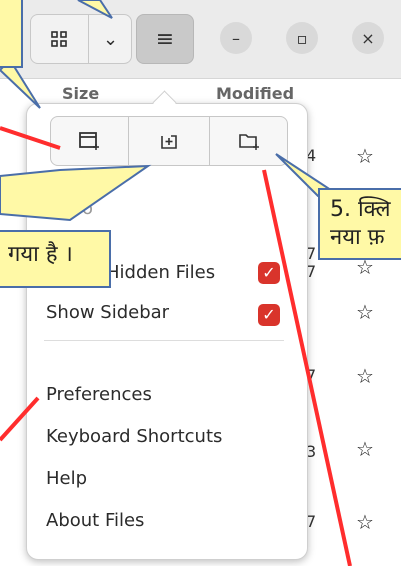 Image resolution: width=401 pixels, height=566 pixels. I want to click on callout-text: गया है ।, so click(40, 254).